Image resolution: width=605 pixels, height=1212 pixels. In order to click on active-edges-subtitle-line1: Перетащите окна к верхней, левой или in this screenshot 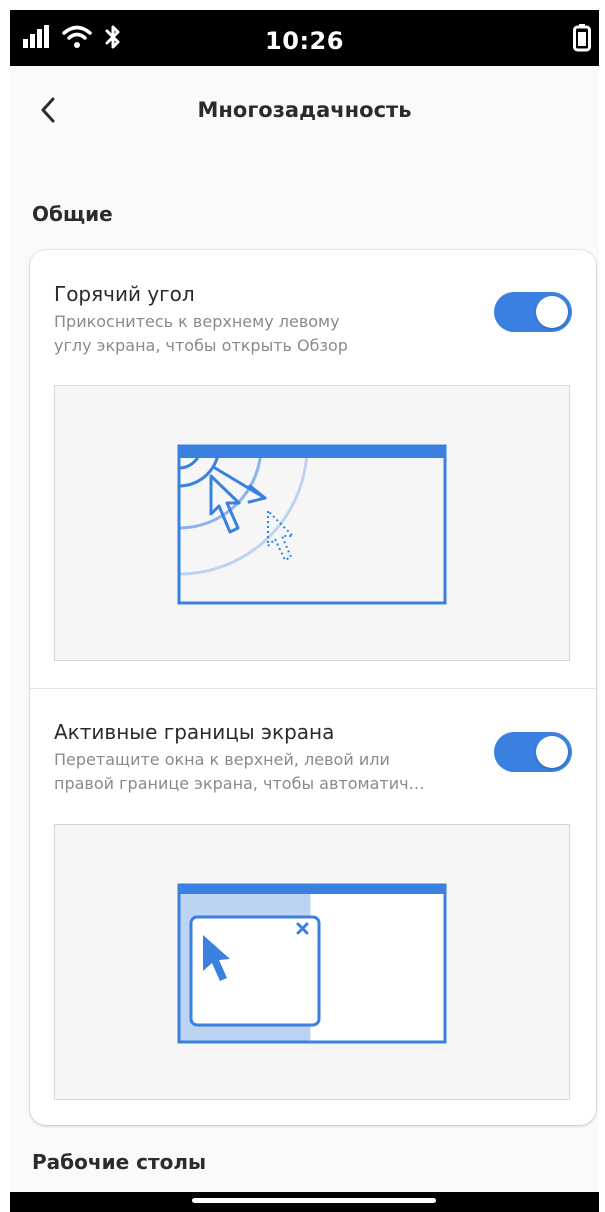, I will do `click(222, 759)`.